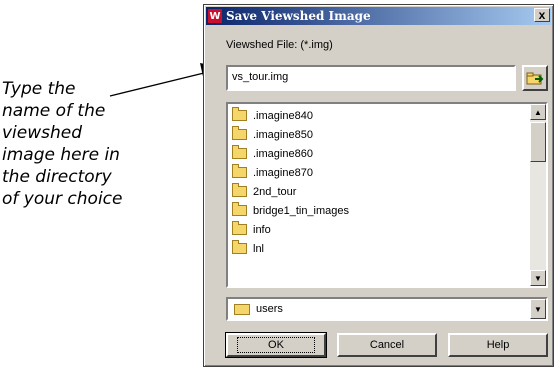 The width and height of the screenshot is (557, 372). I want to click on annotation-line: name of the, so click(54, 111).